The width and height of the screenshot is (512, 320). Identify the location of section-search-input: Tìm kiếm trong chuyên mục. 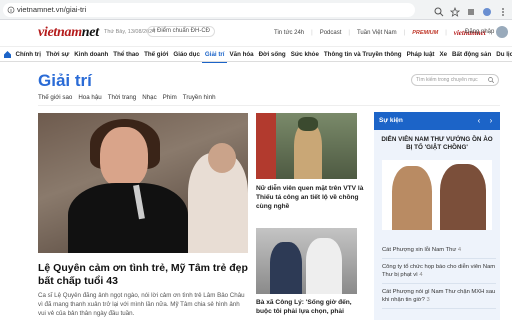
(455, 80).